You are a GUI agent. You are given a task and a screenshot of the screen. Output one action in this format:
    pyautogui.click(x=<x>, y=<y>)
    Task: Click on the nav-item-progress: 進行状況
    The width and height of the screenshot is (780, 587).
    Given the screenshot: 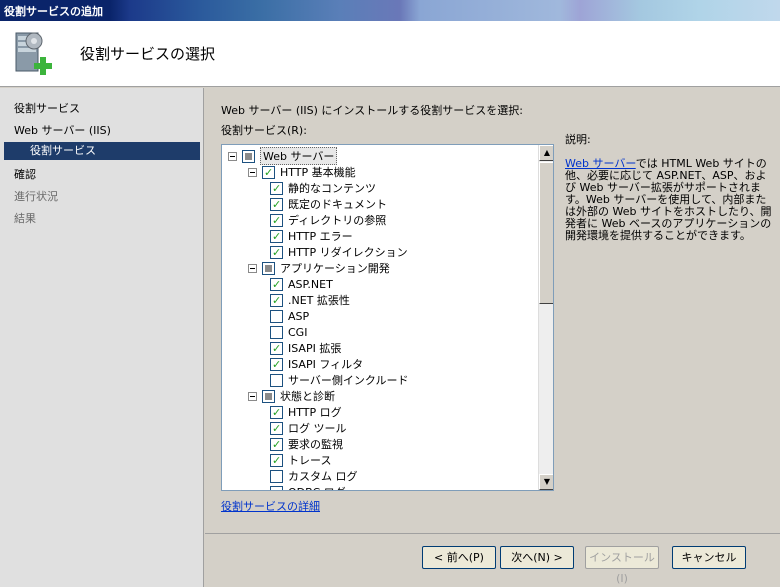 What is the action you would take?
    pyautogui.click(x=36, y=196)
    